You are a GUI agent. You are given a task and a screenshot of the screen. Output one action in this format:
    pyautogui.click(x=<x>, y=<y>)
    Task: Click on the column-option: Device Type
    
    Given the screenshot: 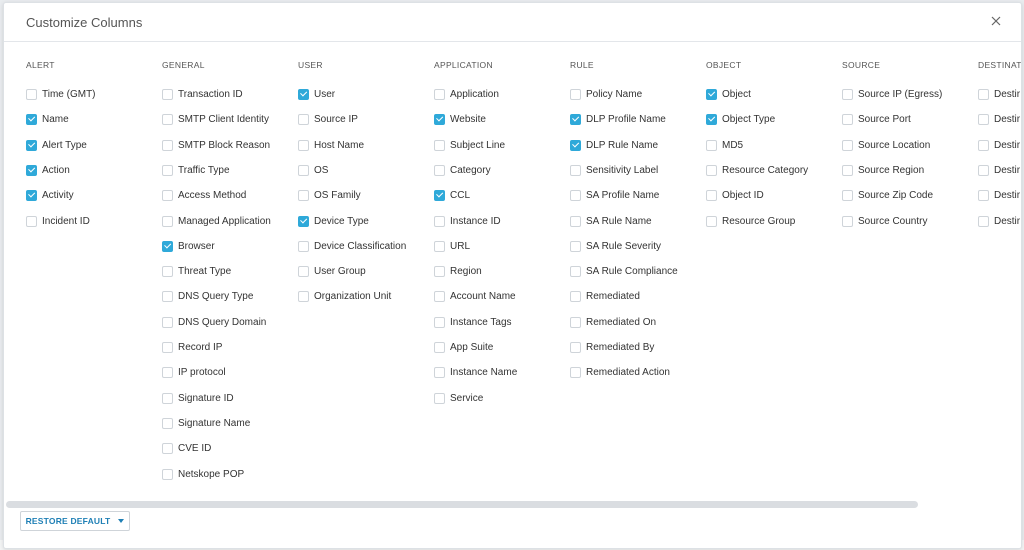 What is the action you would take?
    pyautogui.click(x=333, y=221)
    